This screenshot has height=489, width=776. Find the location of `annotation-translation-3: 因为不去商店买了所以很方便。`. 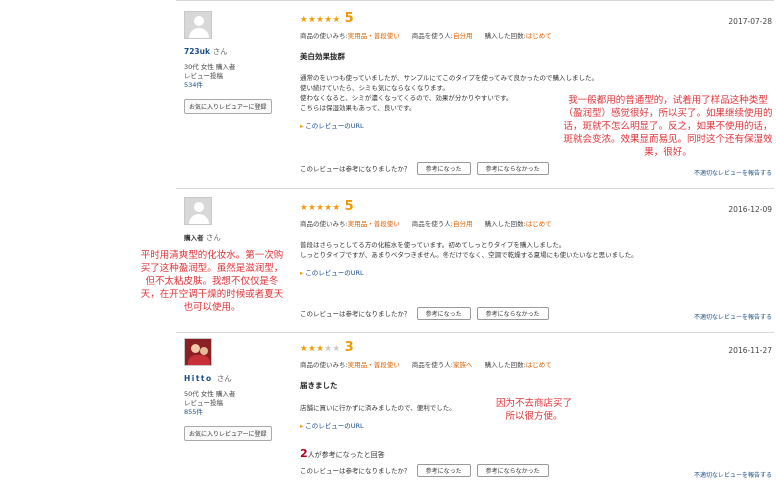

annotation-translation-3: 因为不去商店买了所以很方便。 is located at coordinates (533, 410).